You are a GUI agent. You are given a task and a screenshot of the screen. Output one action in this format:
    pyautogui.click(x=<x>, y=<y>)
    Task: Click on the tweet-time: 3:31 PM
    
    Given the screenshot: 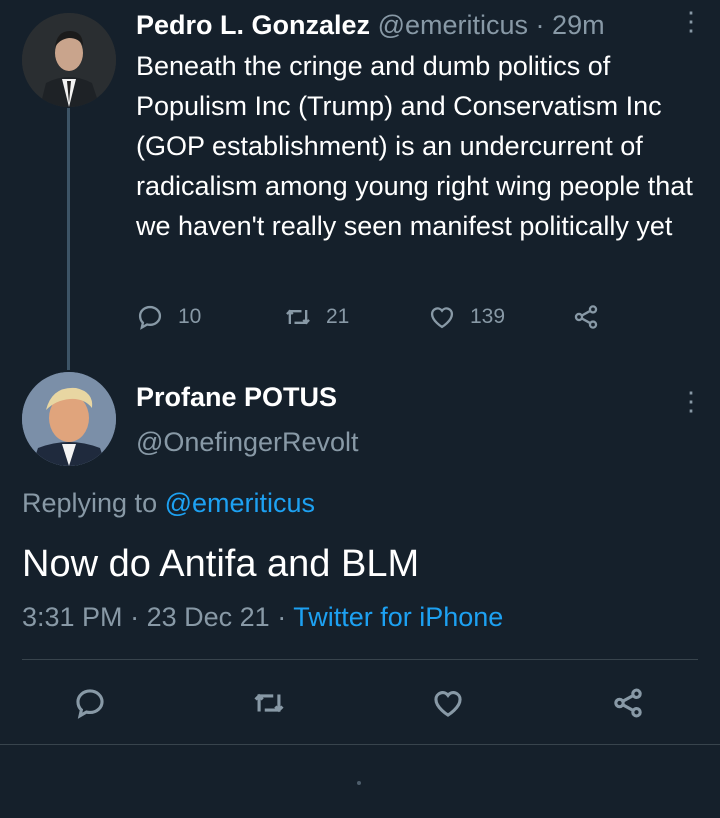 What is the action you would take?
    pyautogui.click(x=72, y=617)
    